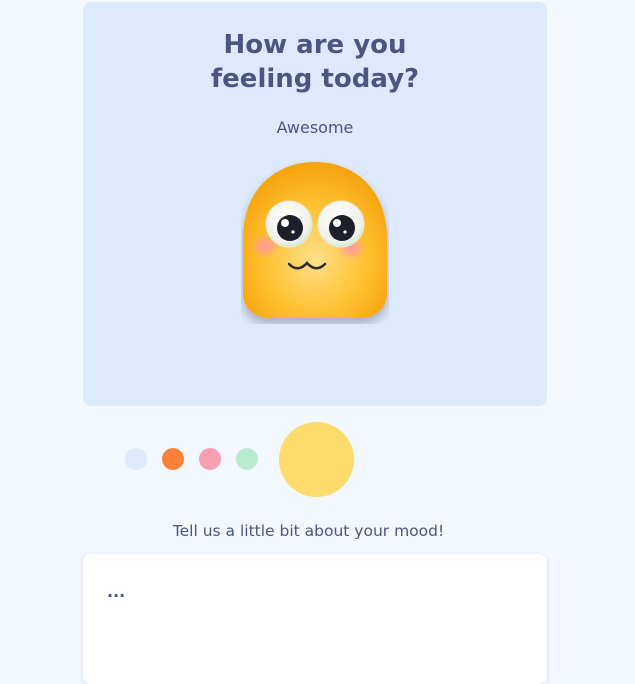 The height and width of the screenshot is (684, 635). Describe the element at coordinates (315, 45) in the screenshot. I see `page-title-line-1: How are you` at that location.